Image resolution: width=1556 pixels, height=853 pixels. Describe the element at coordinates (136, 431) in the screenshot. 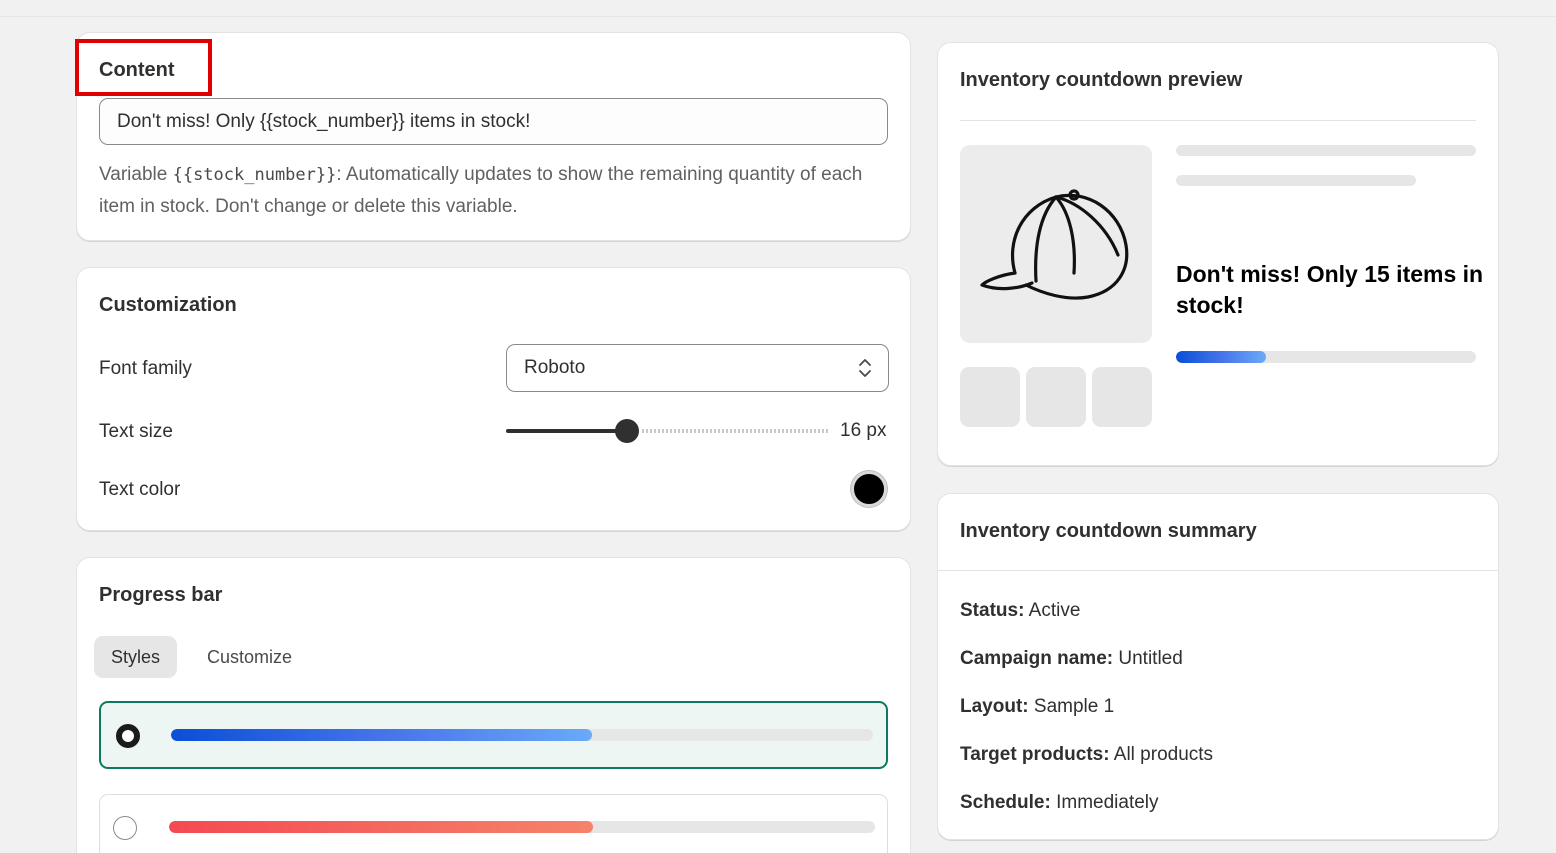

I see `text-size-label: Text size` at that location.